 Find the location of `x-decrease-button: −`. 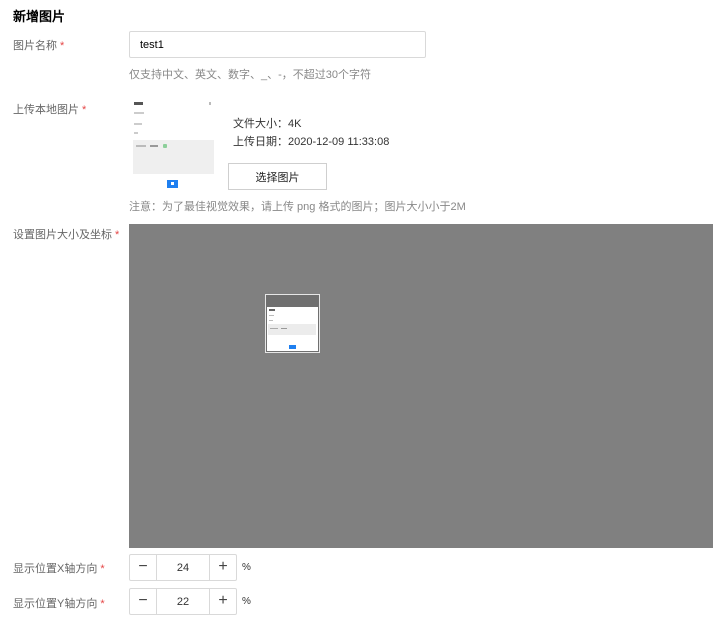

x-decrease-button: − is located at coordinates (143, 567).